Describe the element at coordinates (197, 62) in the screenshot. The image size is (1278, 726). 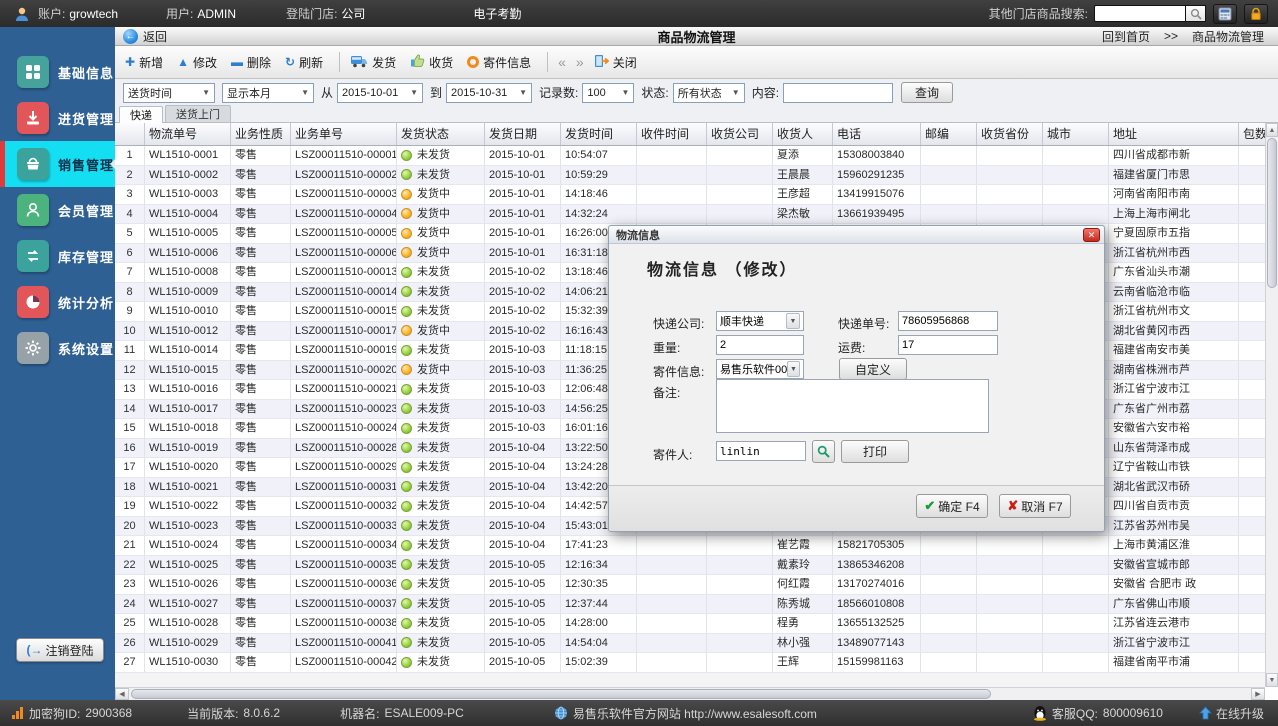
I see `edit-button: ▲ 修改` at that location.